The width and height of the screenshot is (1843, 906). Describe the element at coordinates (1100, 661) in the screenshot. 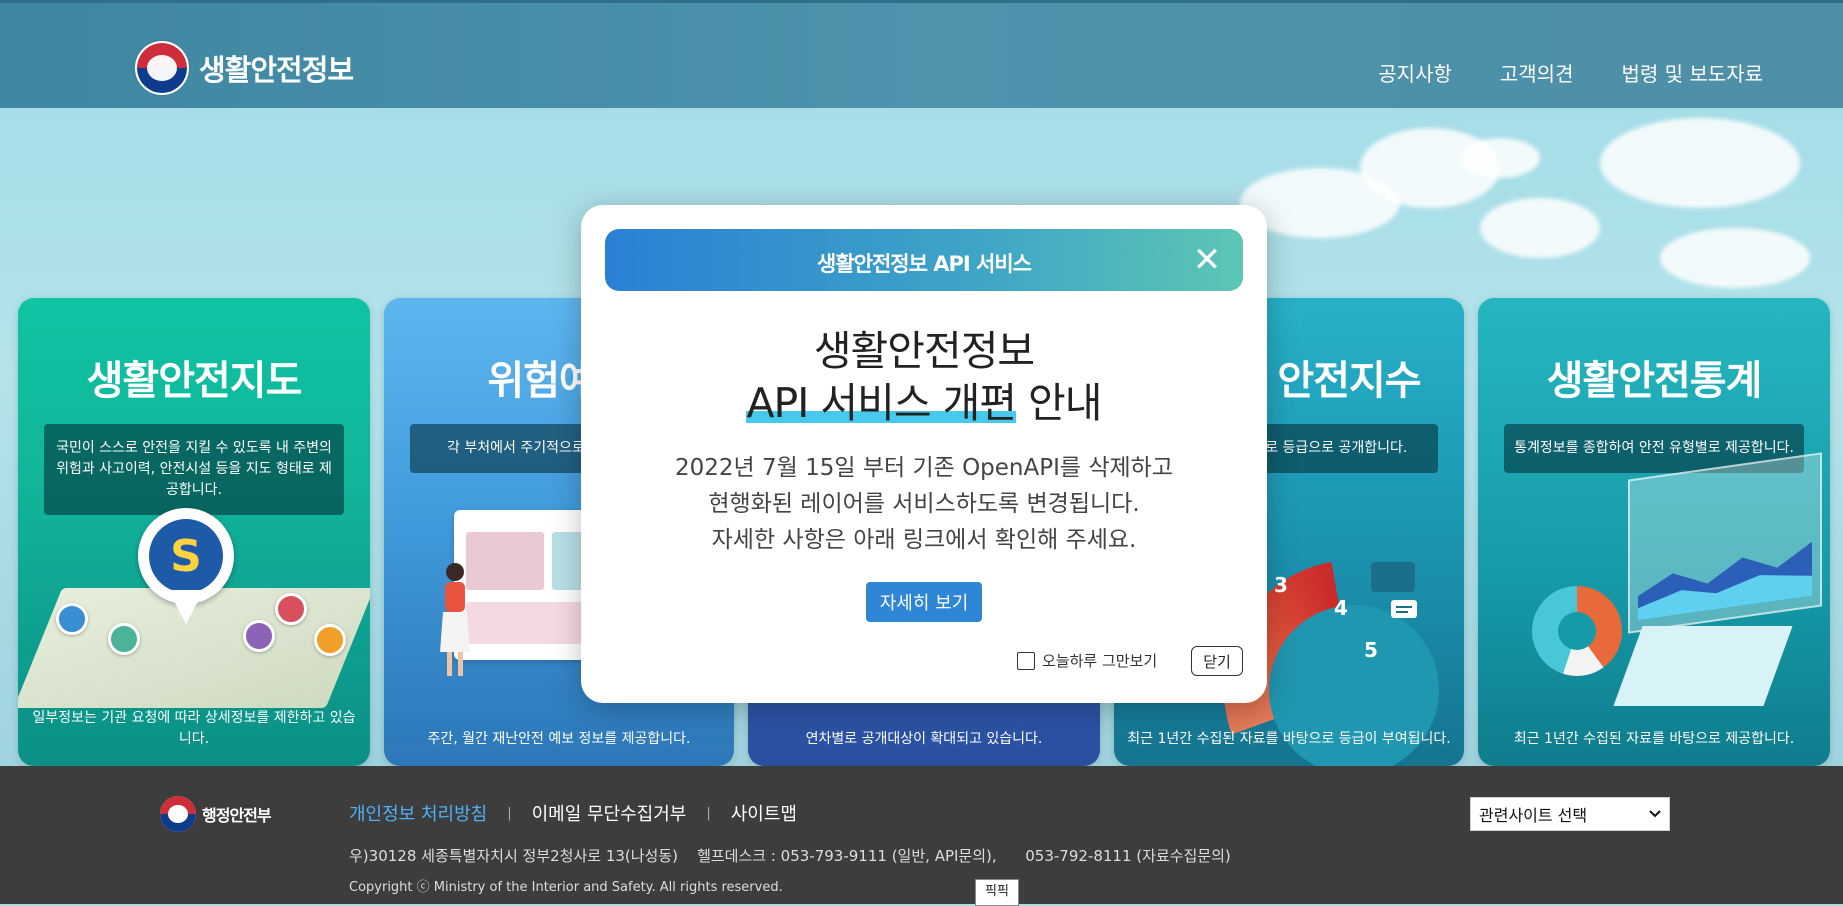

I see `dont-show-today-label: 오늘하루 그만보기` at that location.